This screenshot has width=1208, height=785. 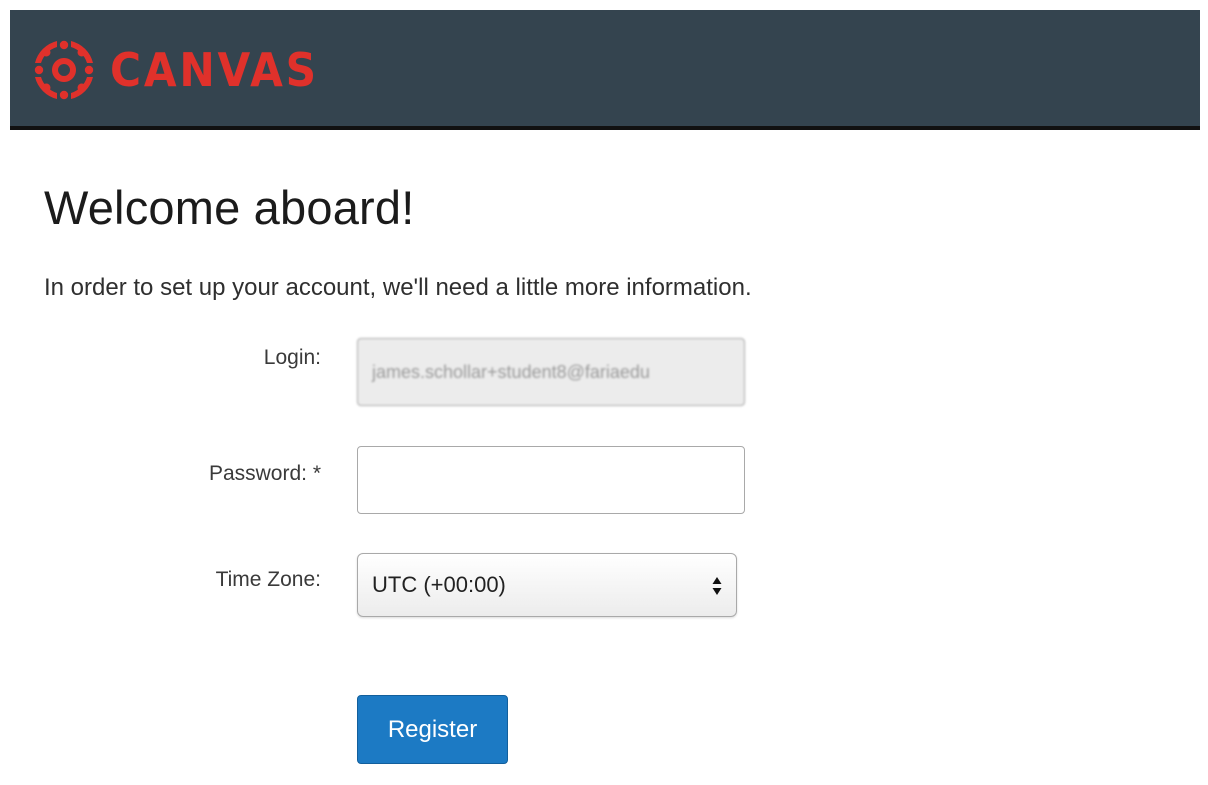 I want to click on canvas-logo-icon, so click(x=64, y=70).